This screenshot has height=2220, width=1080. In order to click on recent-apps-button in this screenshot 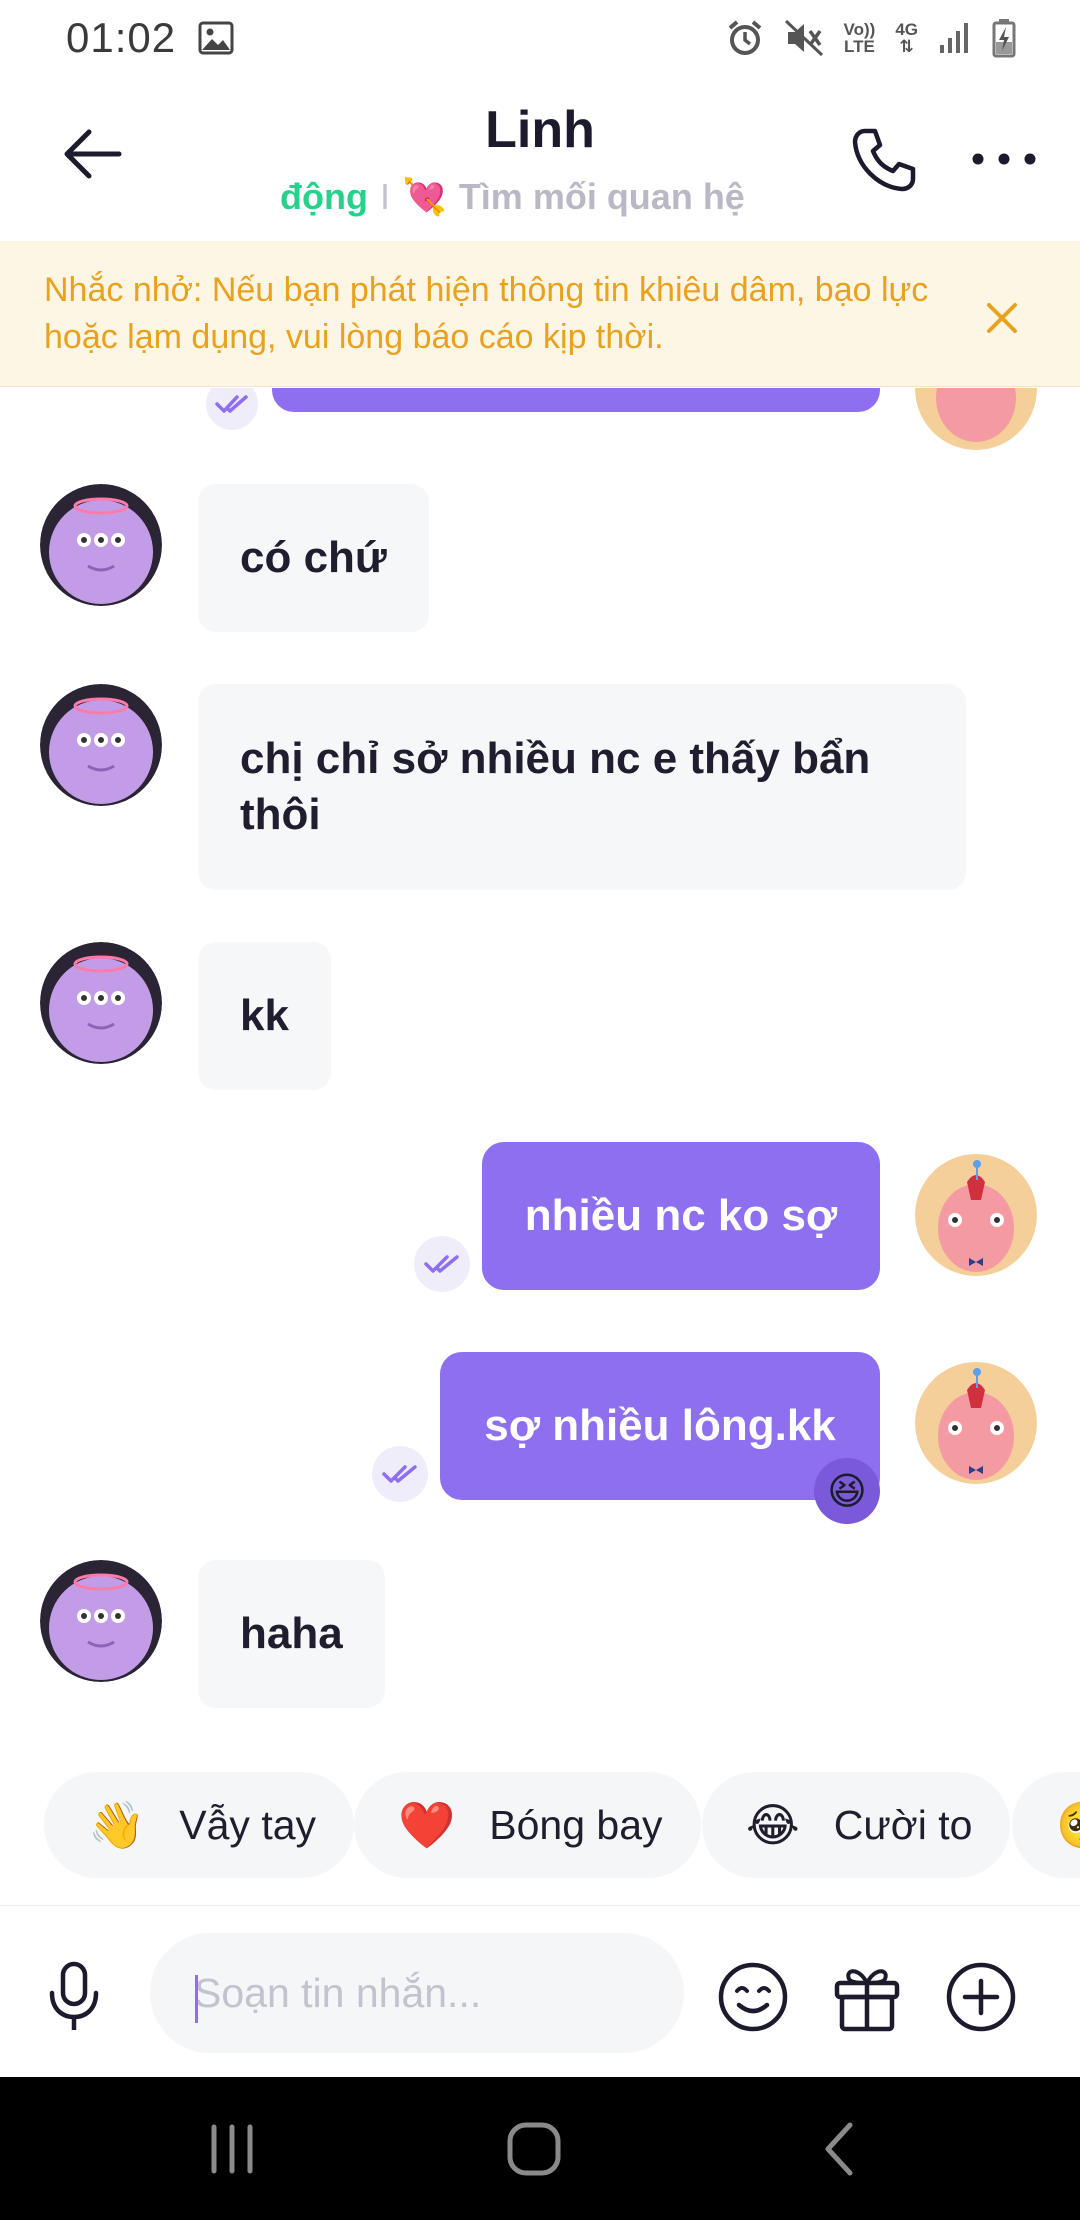, I will do `click(232, 2149)`.